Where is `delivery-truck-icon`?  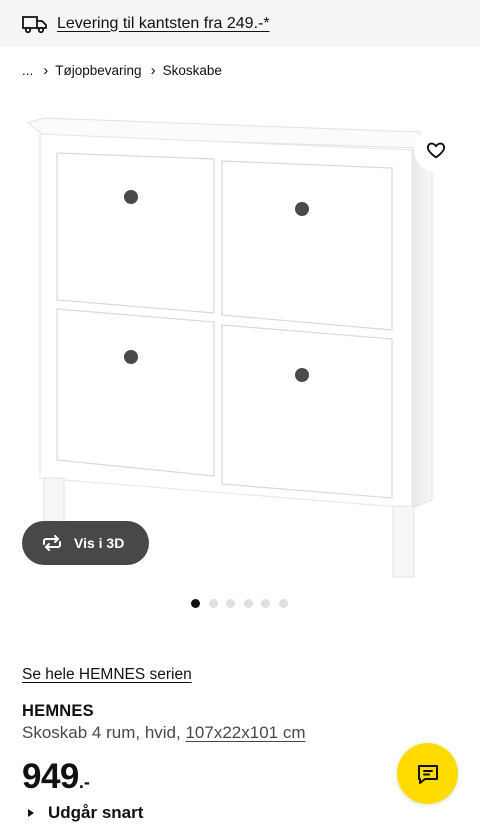
delivery-truck-icon is located at coordinates (34, 24).